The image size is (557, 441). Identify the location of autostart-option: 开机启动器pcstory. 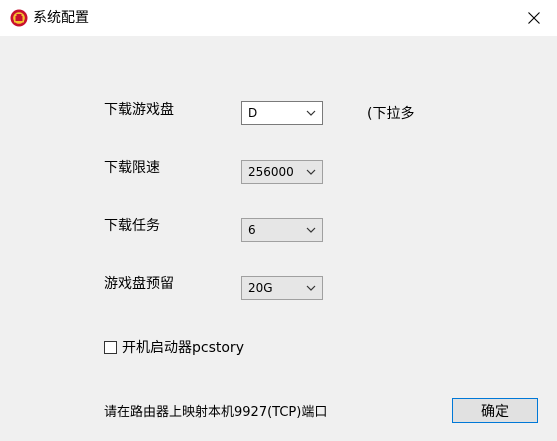
(174, 347).